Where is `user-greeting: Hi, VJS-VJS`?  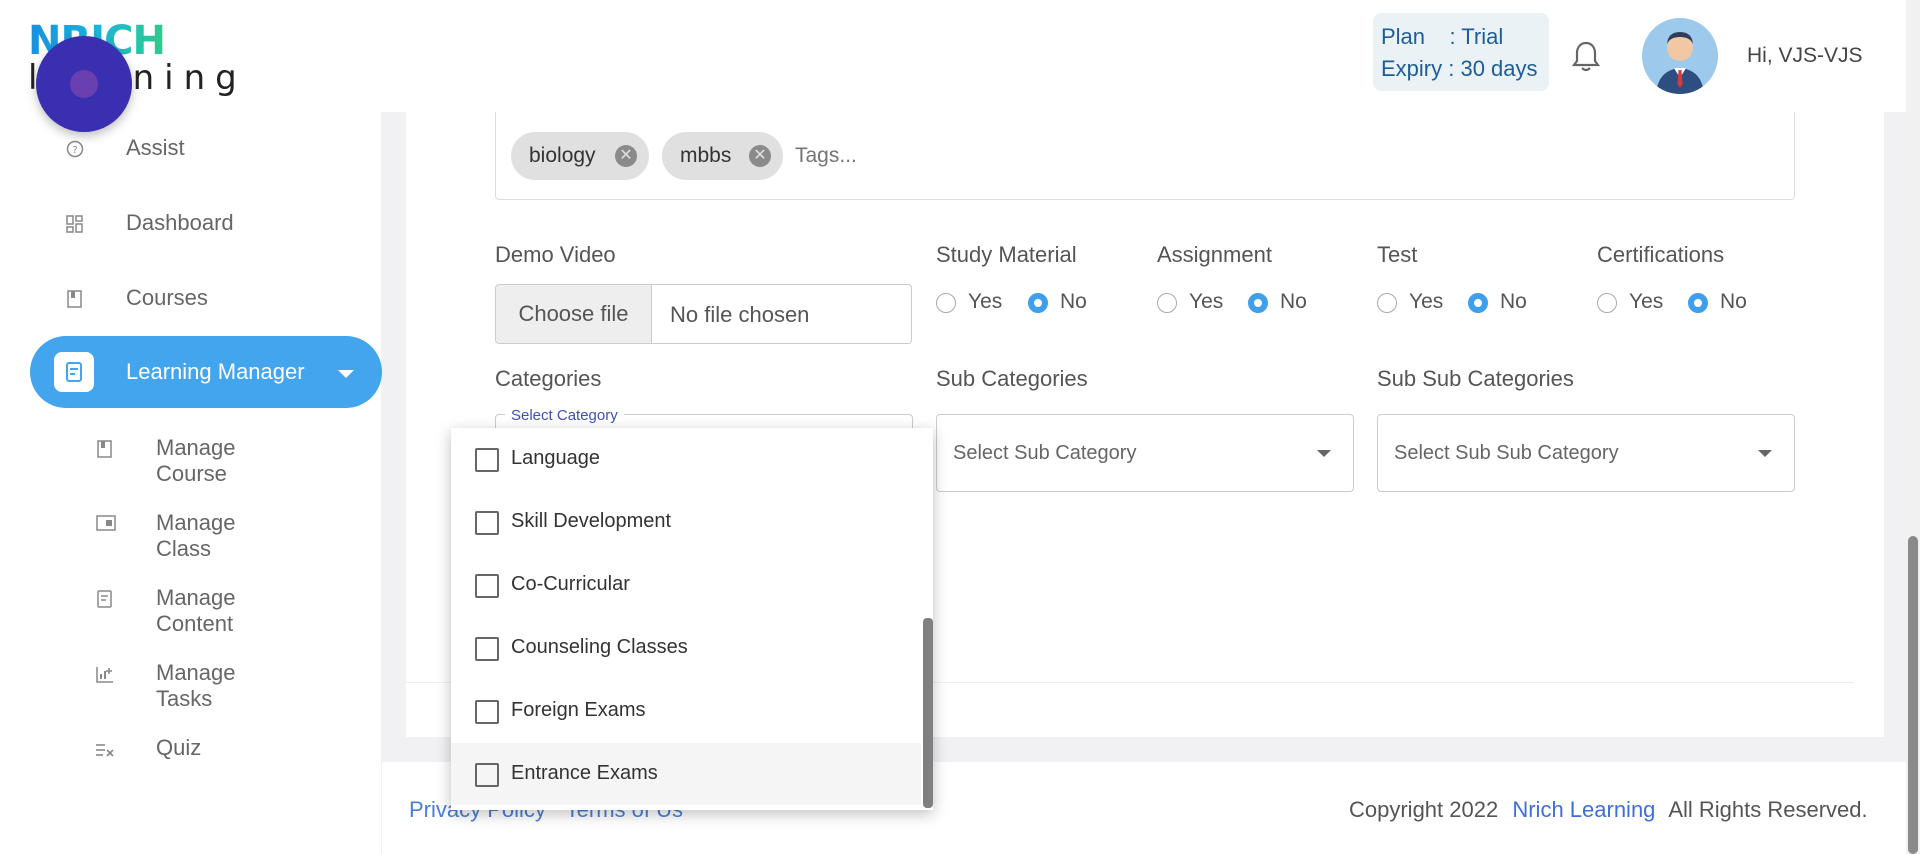 user-greeting: Hi, VJS-VJS is located at coordinates (1805, 56).